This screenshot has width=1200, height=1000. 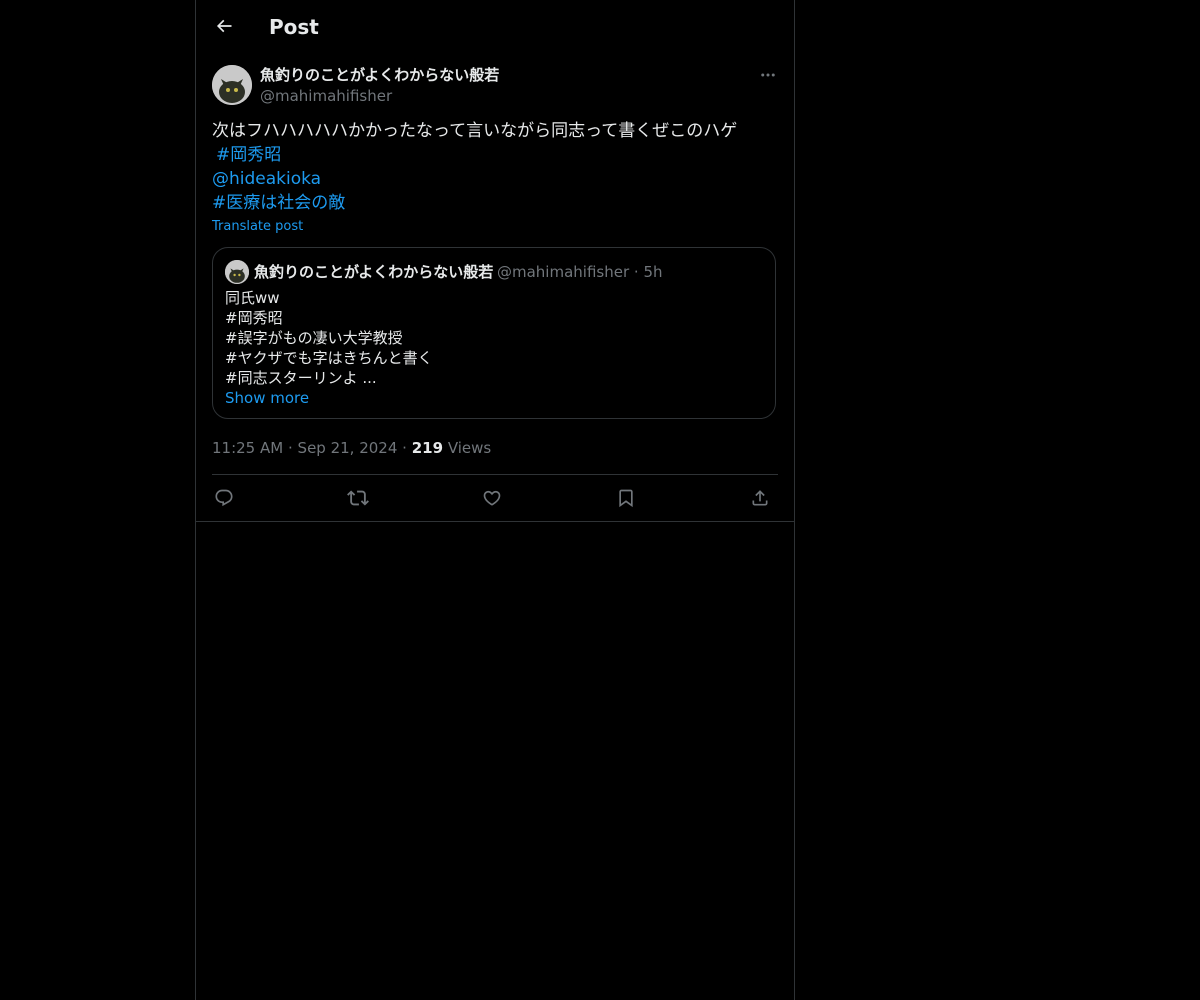 What do you see at coordinates (653, 272) in the screenshot?
I see `quoted-post-age: 5h` at bounding box center [653, 272].